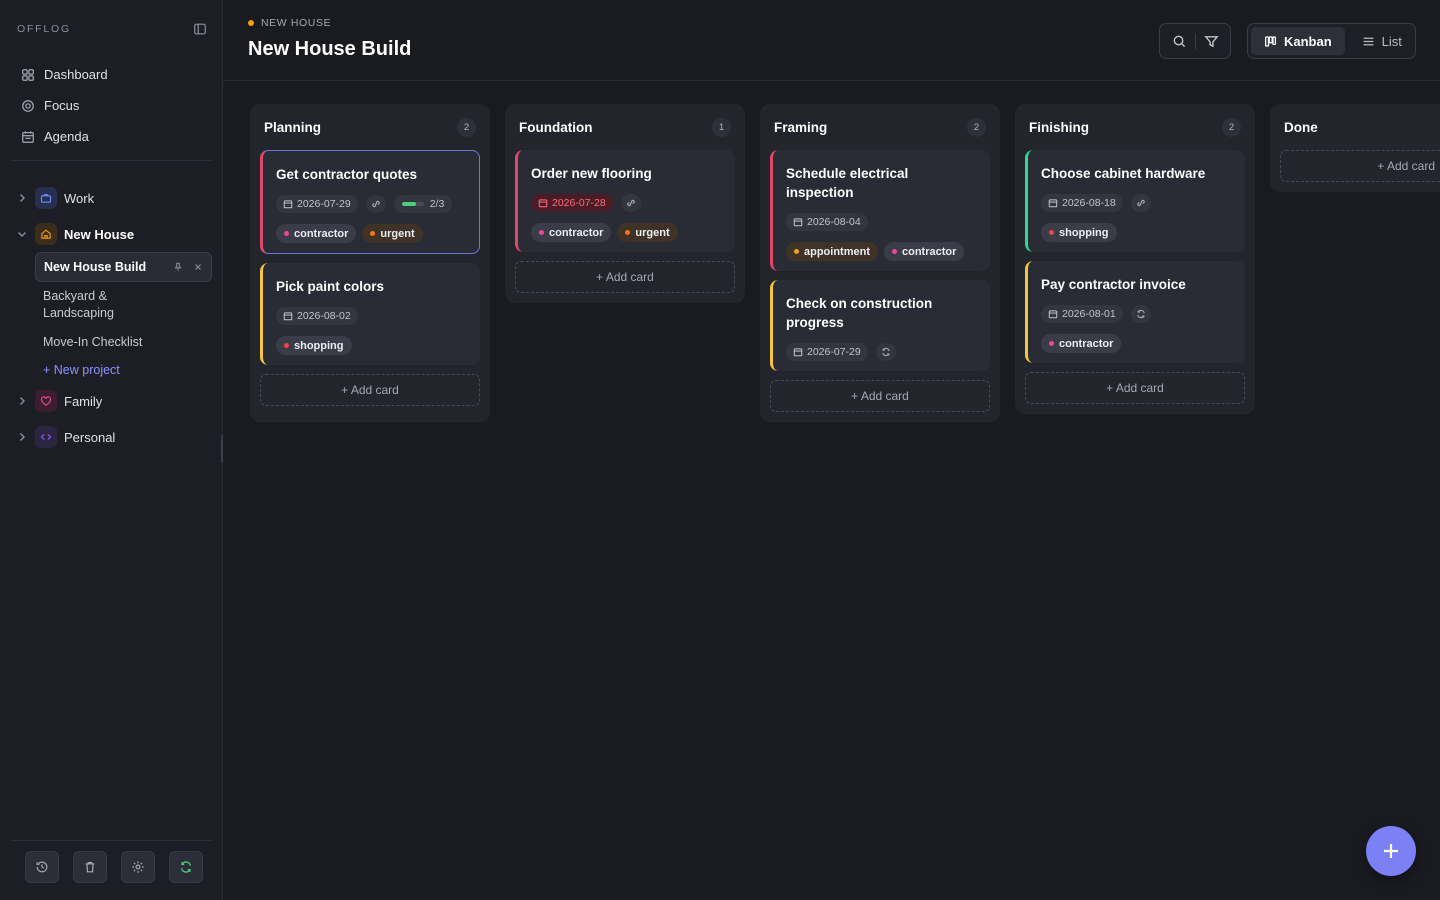 The width and height of the screenshot is (1440, 900). I want to click on collapse-sidebar-icon, so click(200, 29).